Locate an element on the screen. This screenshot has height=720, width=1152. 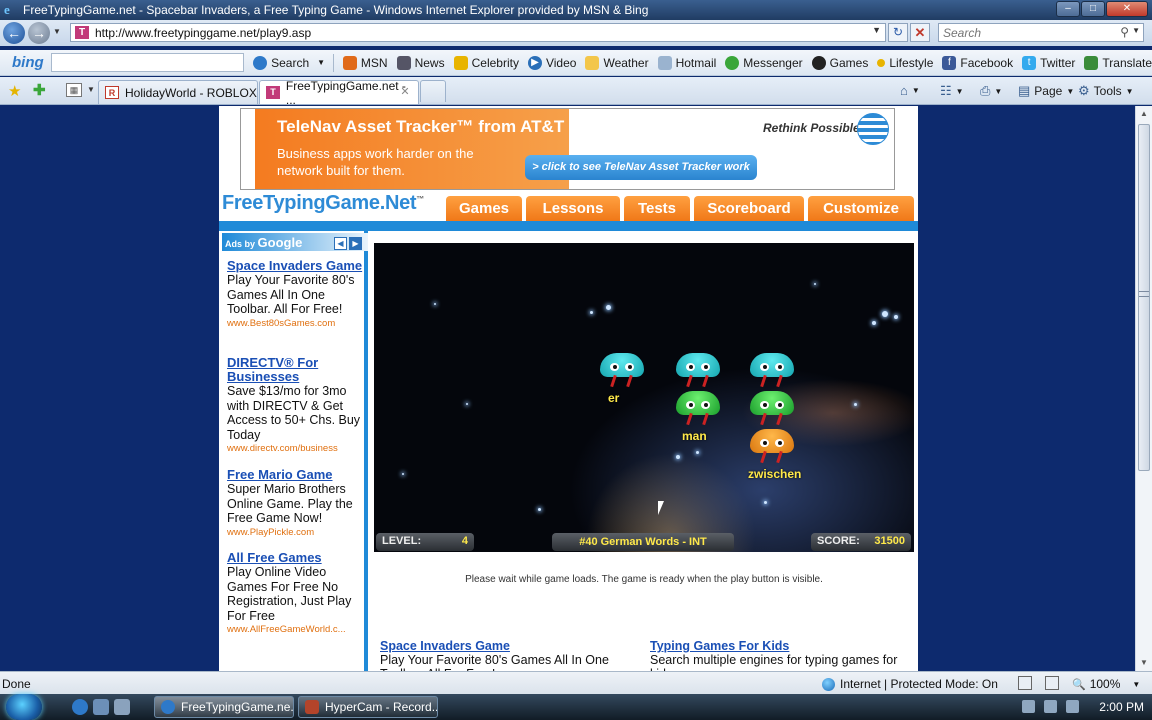
nav-tab-scoreboard: Scoreboard is located at coordinates (749, 208).